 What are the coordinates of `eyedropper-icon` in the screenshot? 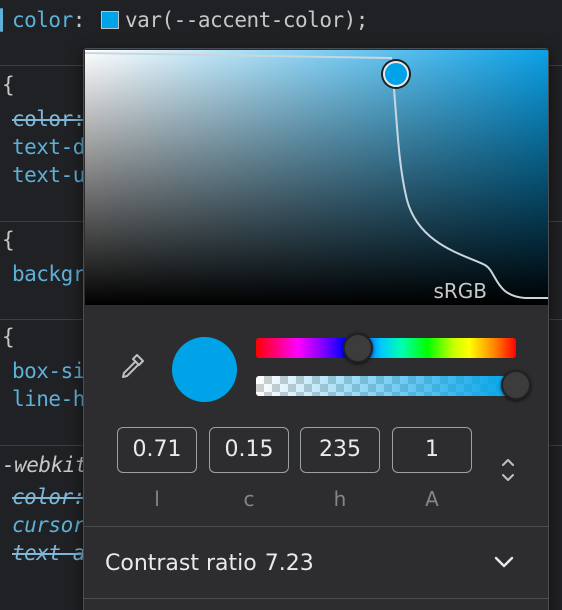 It's located at (132, 366).